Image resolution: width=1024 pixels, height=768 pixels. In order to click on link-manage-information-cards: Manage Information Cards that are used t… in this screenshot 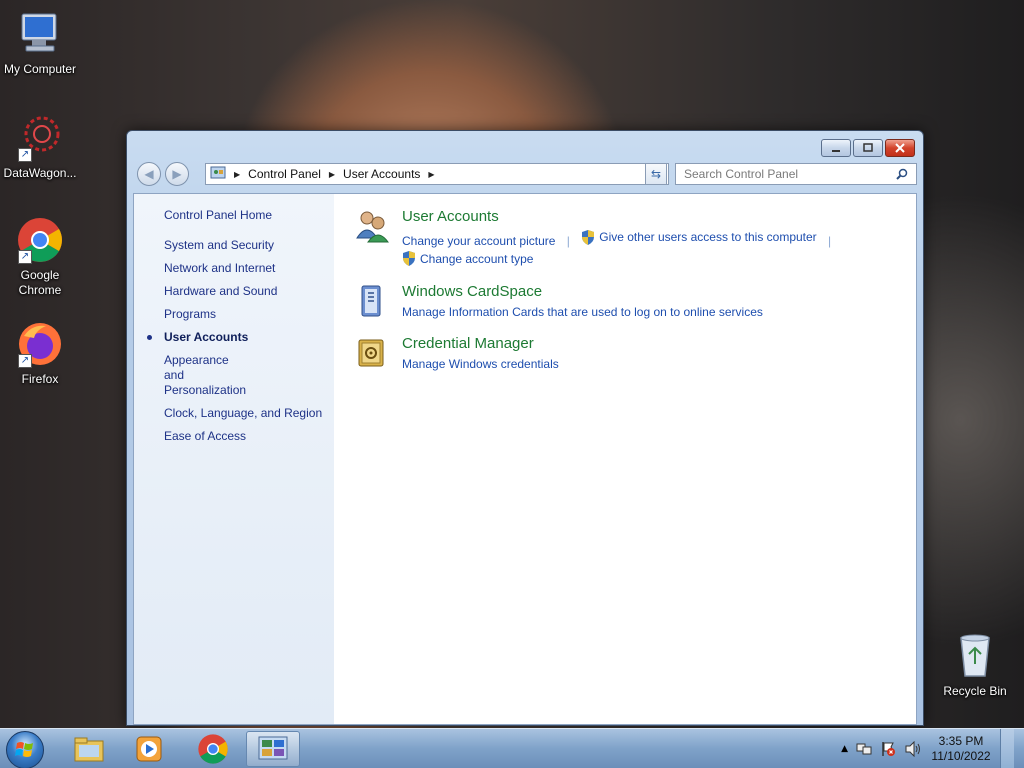, I will do `click(582, 312)`.